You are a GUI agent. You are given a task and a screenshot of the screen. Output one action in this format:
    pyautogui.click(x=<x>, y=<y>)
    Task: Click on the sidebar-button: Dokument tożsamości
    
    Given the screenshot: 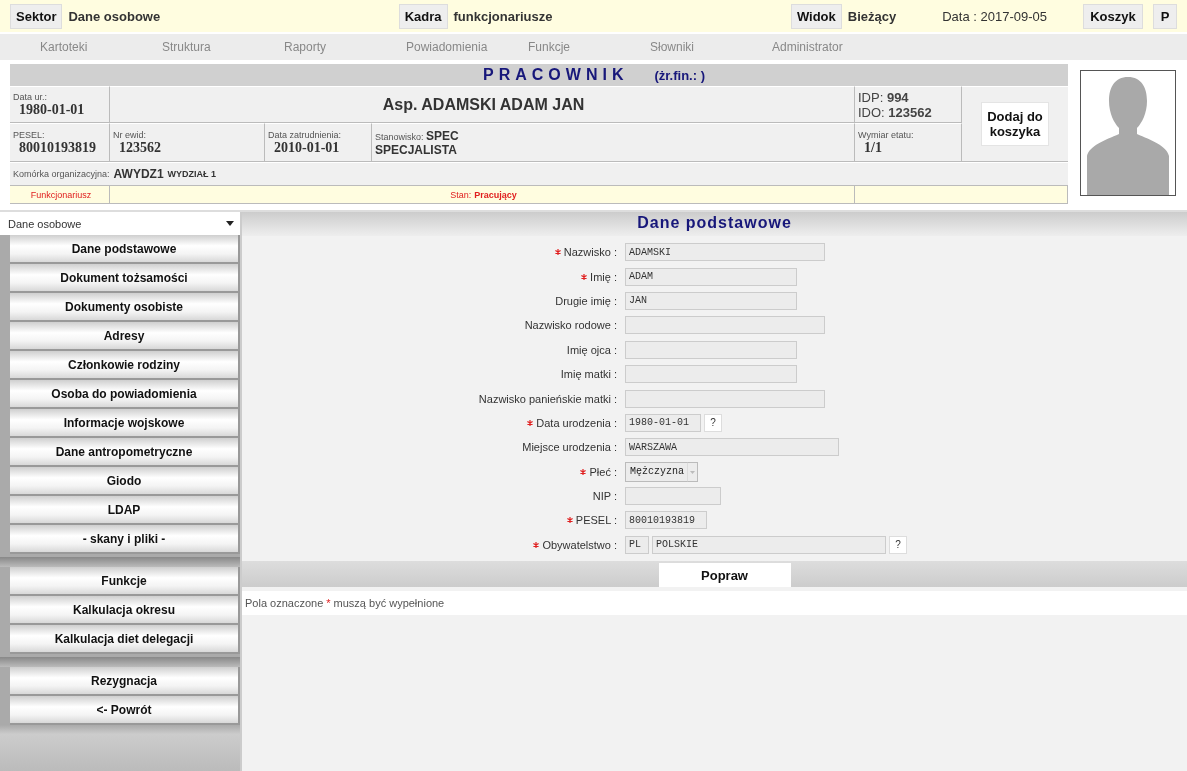 What is the action you would take?
    pyautogui.click(x=125, y=278)
    